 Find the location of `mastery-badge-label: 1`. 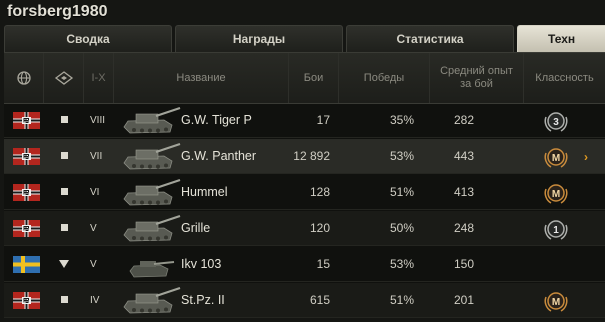

mastery-badge-label: 1 is located at coordinates (556, 230).